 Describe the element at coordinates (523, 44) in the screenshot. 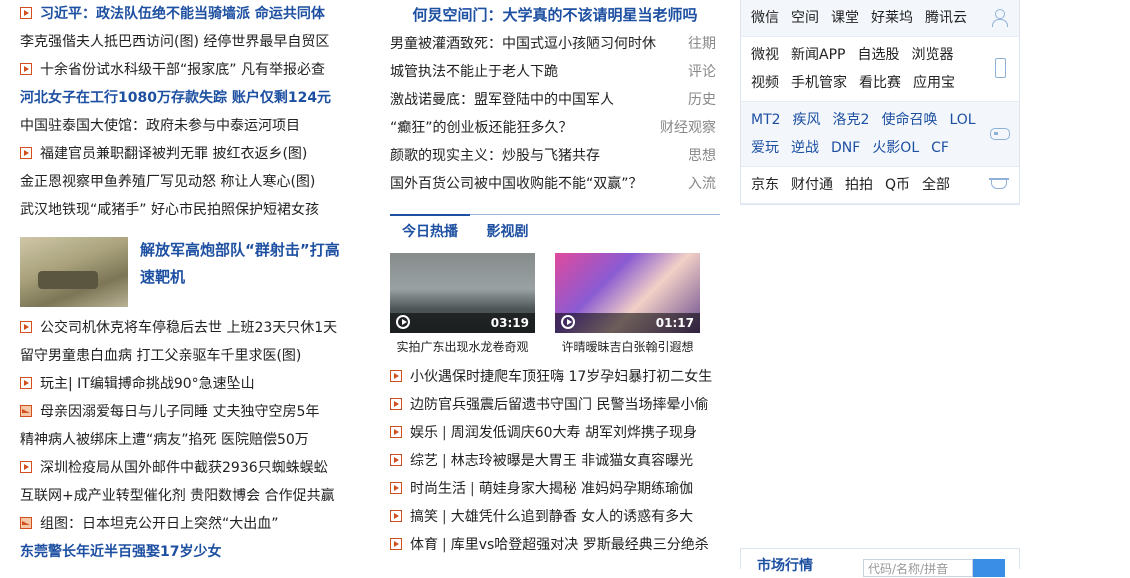

I see `news-link-text: 男童被灌酒致死：中国式逗小孩陋习何时休` at that location.